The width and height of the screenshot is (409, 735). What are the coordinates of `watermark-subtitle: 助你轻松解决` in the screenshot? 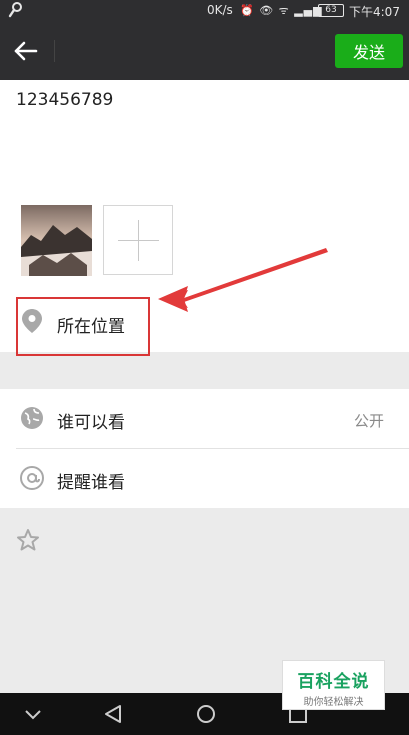 It's located at (333, 702).